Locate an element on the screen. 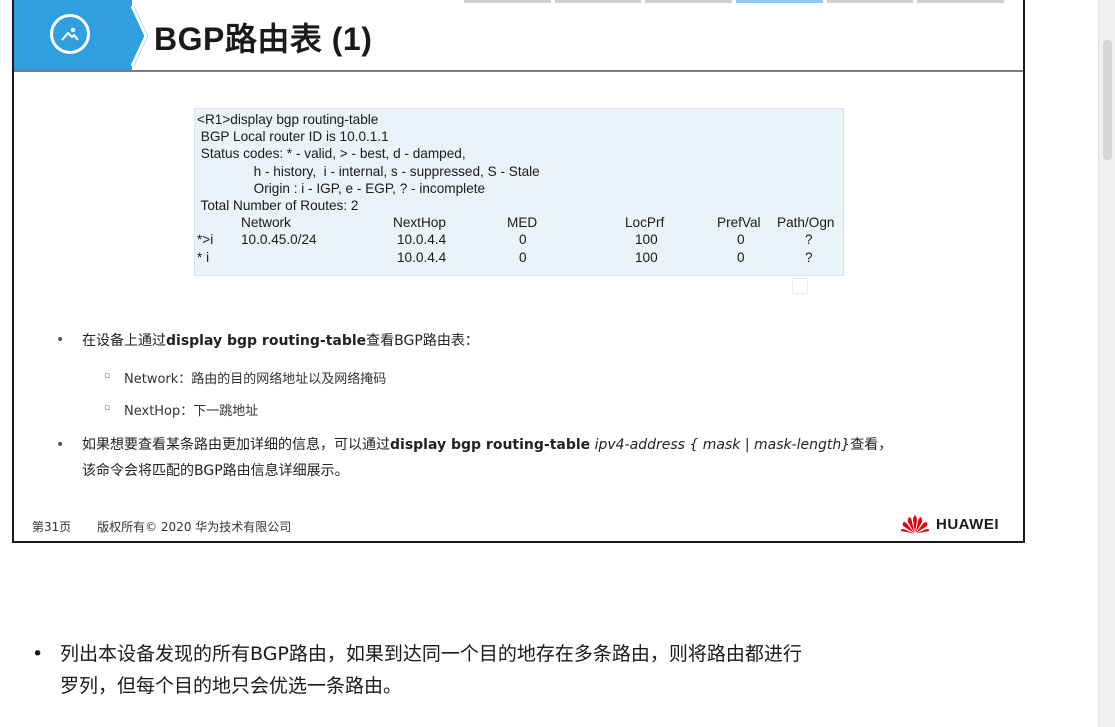 This screenshot has width=1115, height=727. cli-line: BGP Local router ID is 10.0.1.1 is located at coordinates (293, 137).